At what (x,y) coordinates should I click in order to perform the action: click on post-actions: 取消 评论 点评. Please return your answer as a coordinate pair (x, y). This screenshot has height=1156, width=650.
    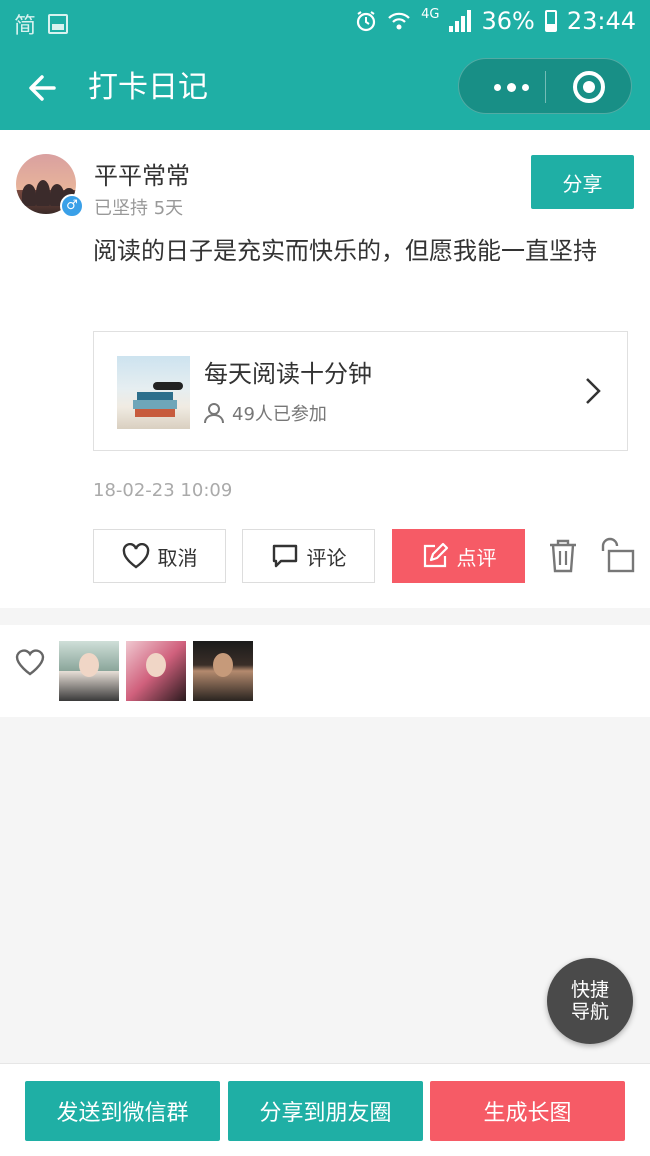
    Looking at the image, I should click on (365, 556).